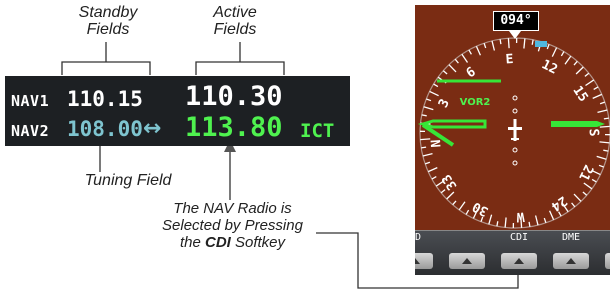 The height and width of the screenshot is (294, 610). I want to click on compass-label: W, so click(520, 217).